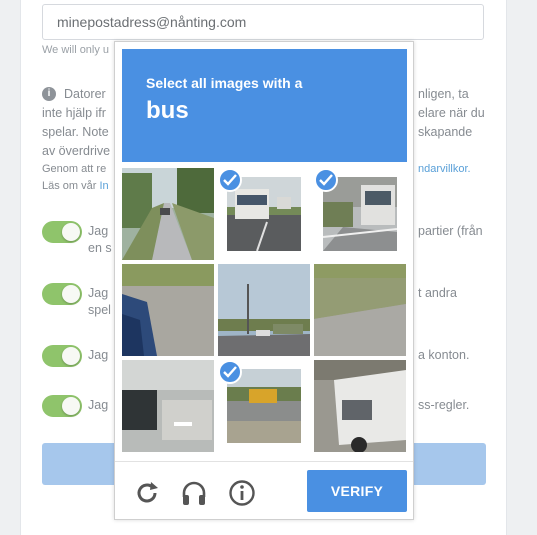 The width and height of the screenshot is (537, 535). I want to click on captcha-tile-rv-bus, so click(264, 214).